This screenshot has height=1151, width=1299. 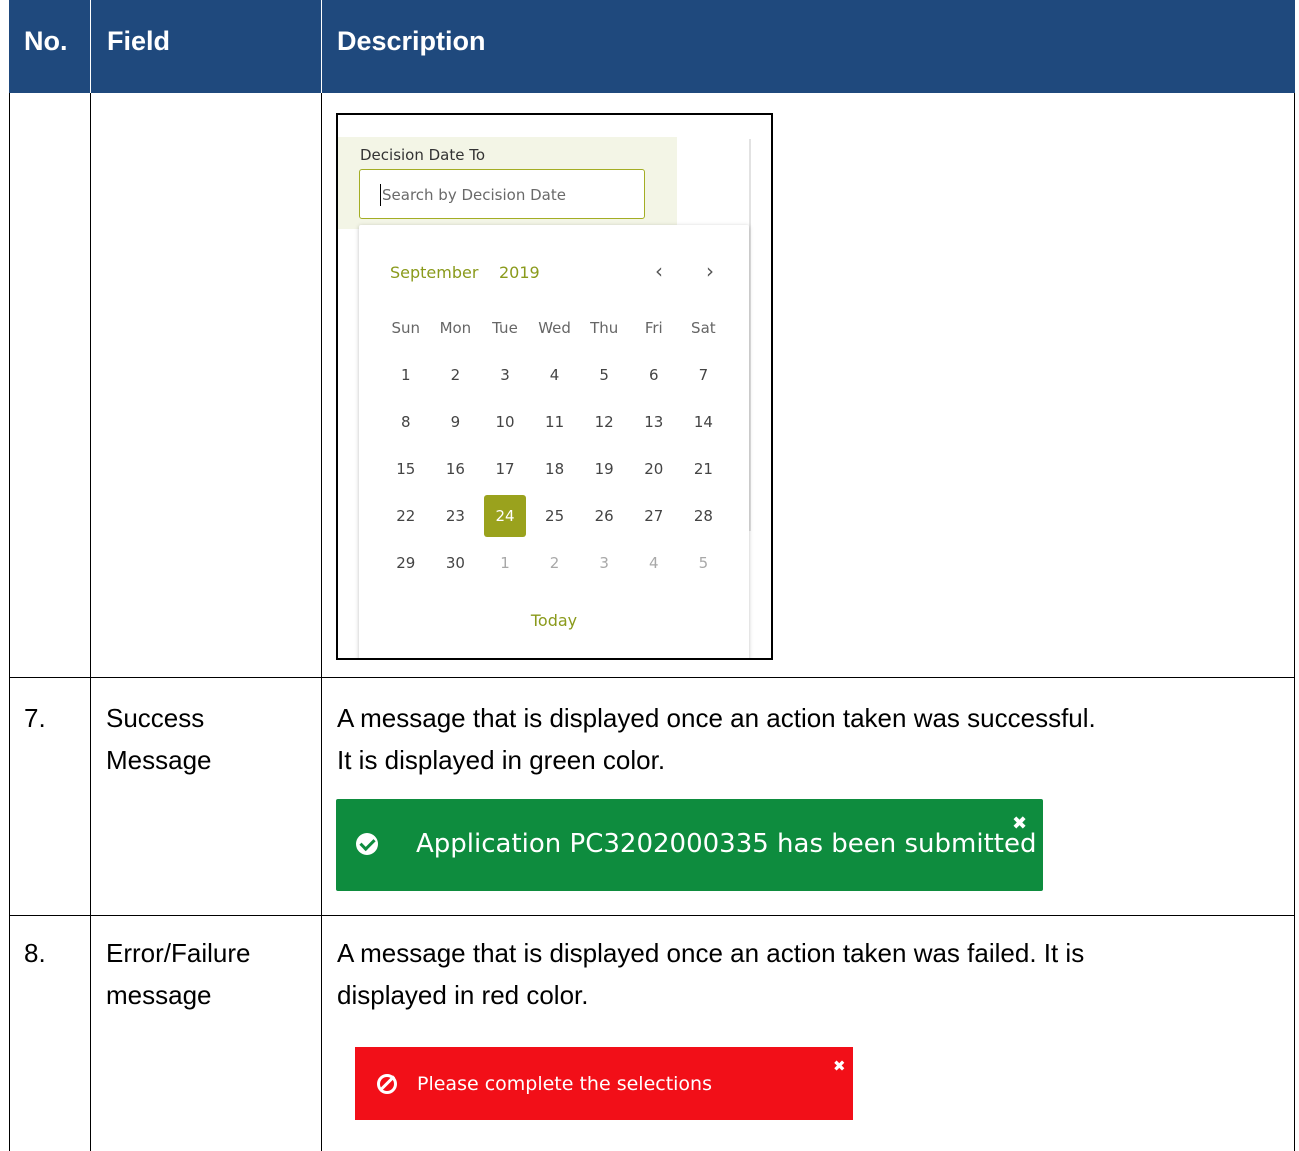 I want to click on table-header: No. Field Description, so click(x=652, y=46).